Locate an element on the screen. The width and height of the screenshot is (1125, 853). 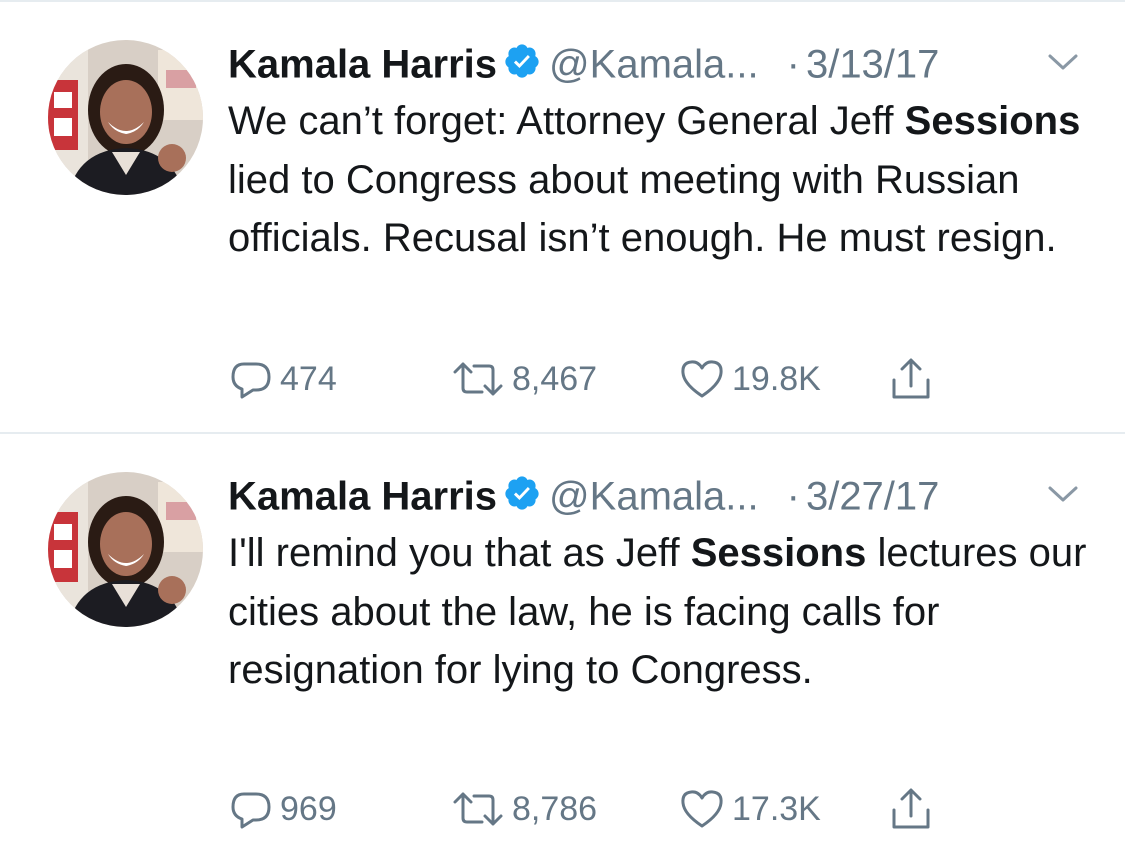
tweet-header: Kamala Harris @Kamala... · 3/13/17 is located at coordinates (663, 62).